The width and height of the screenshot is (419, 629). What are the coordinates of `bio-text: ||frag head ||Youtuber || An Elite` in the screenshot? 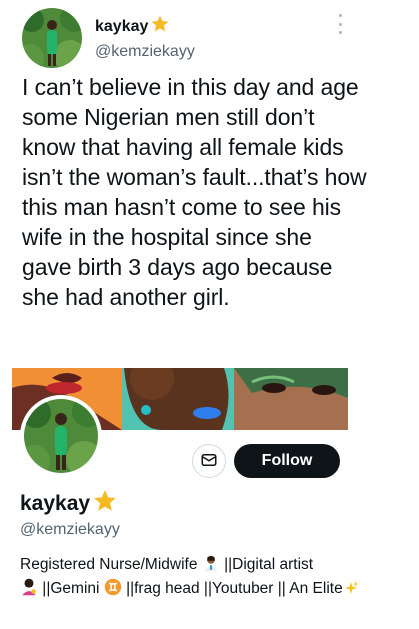 It's located at (232, 588).